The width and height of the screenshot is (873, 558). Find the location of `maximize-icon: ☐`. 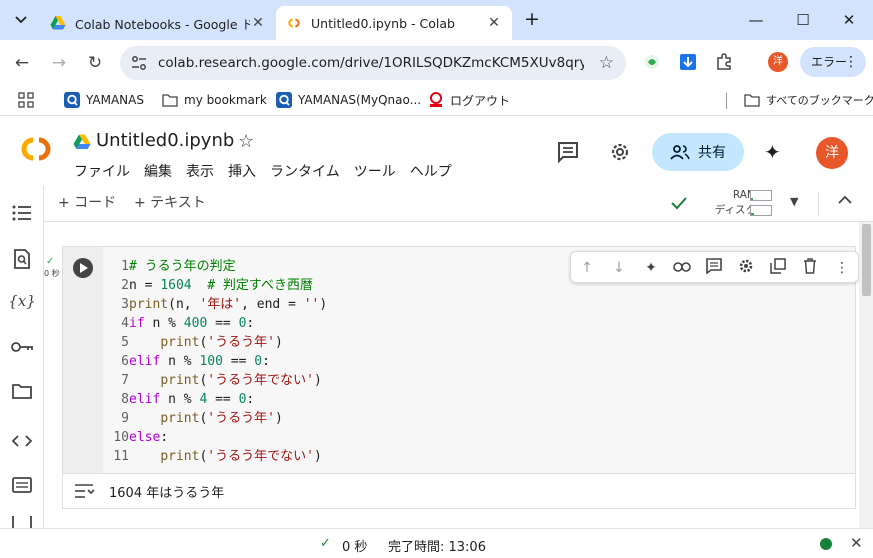

maximize-icon: ☐ is located at coordinates (803, 20).